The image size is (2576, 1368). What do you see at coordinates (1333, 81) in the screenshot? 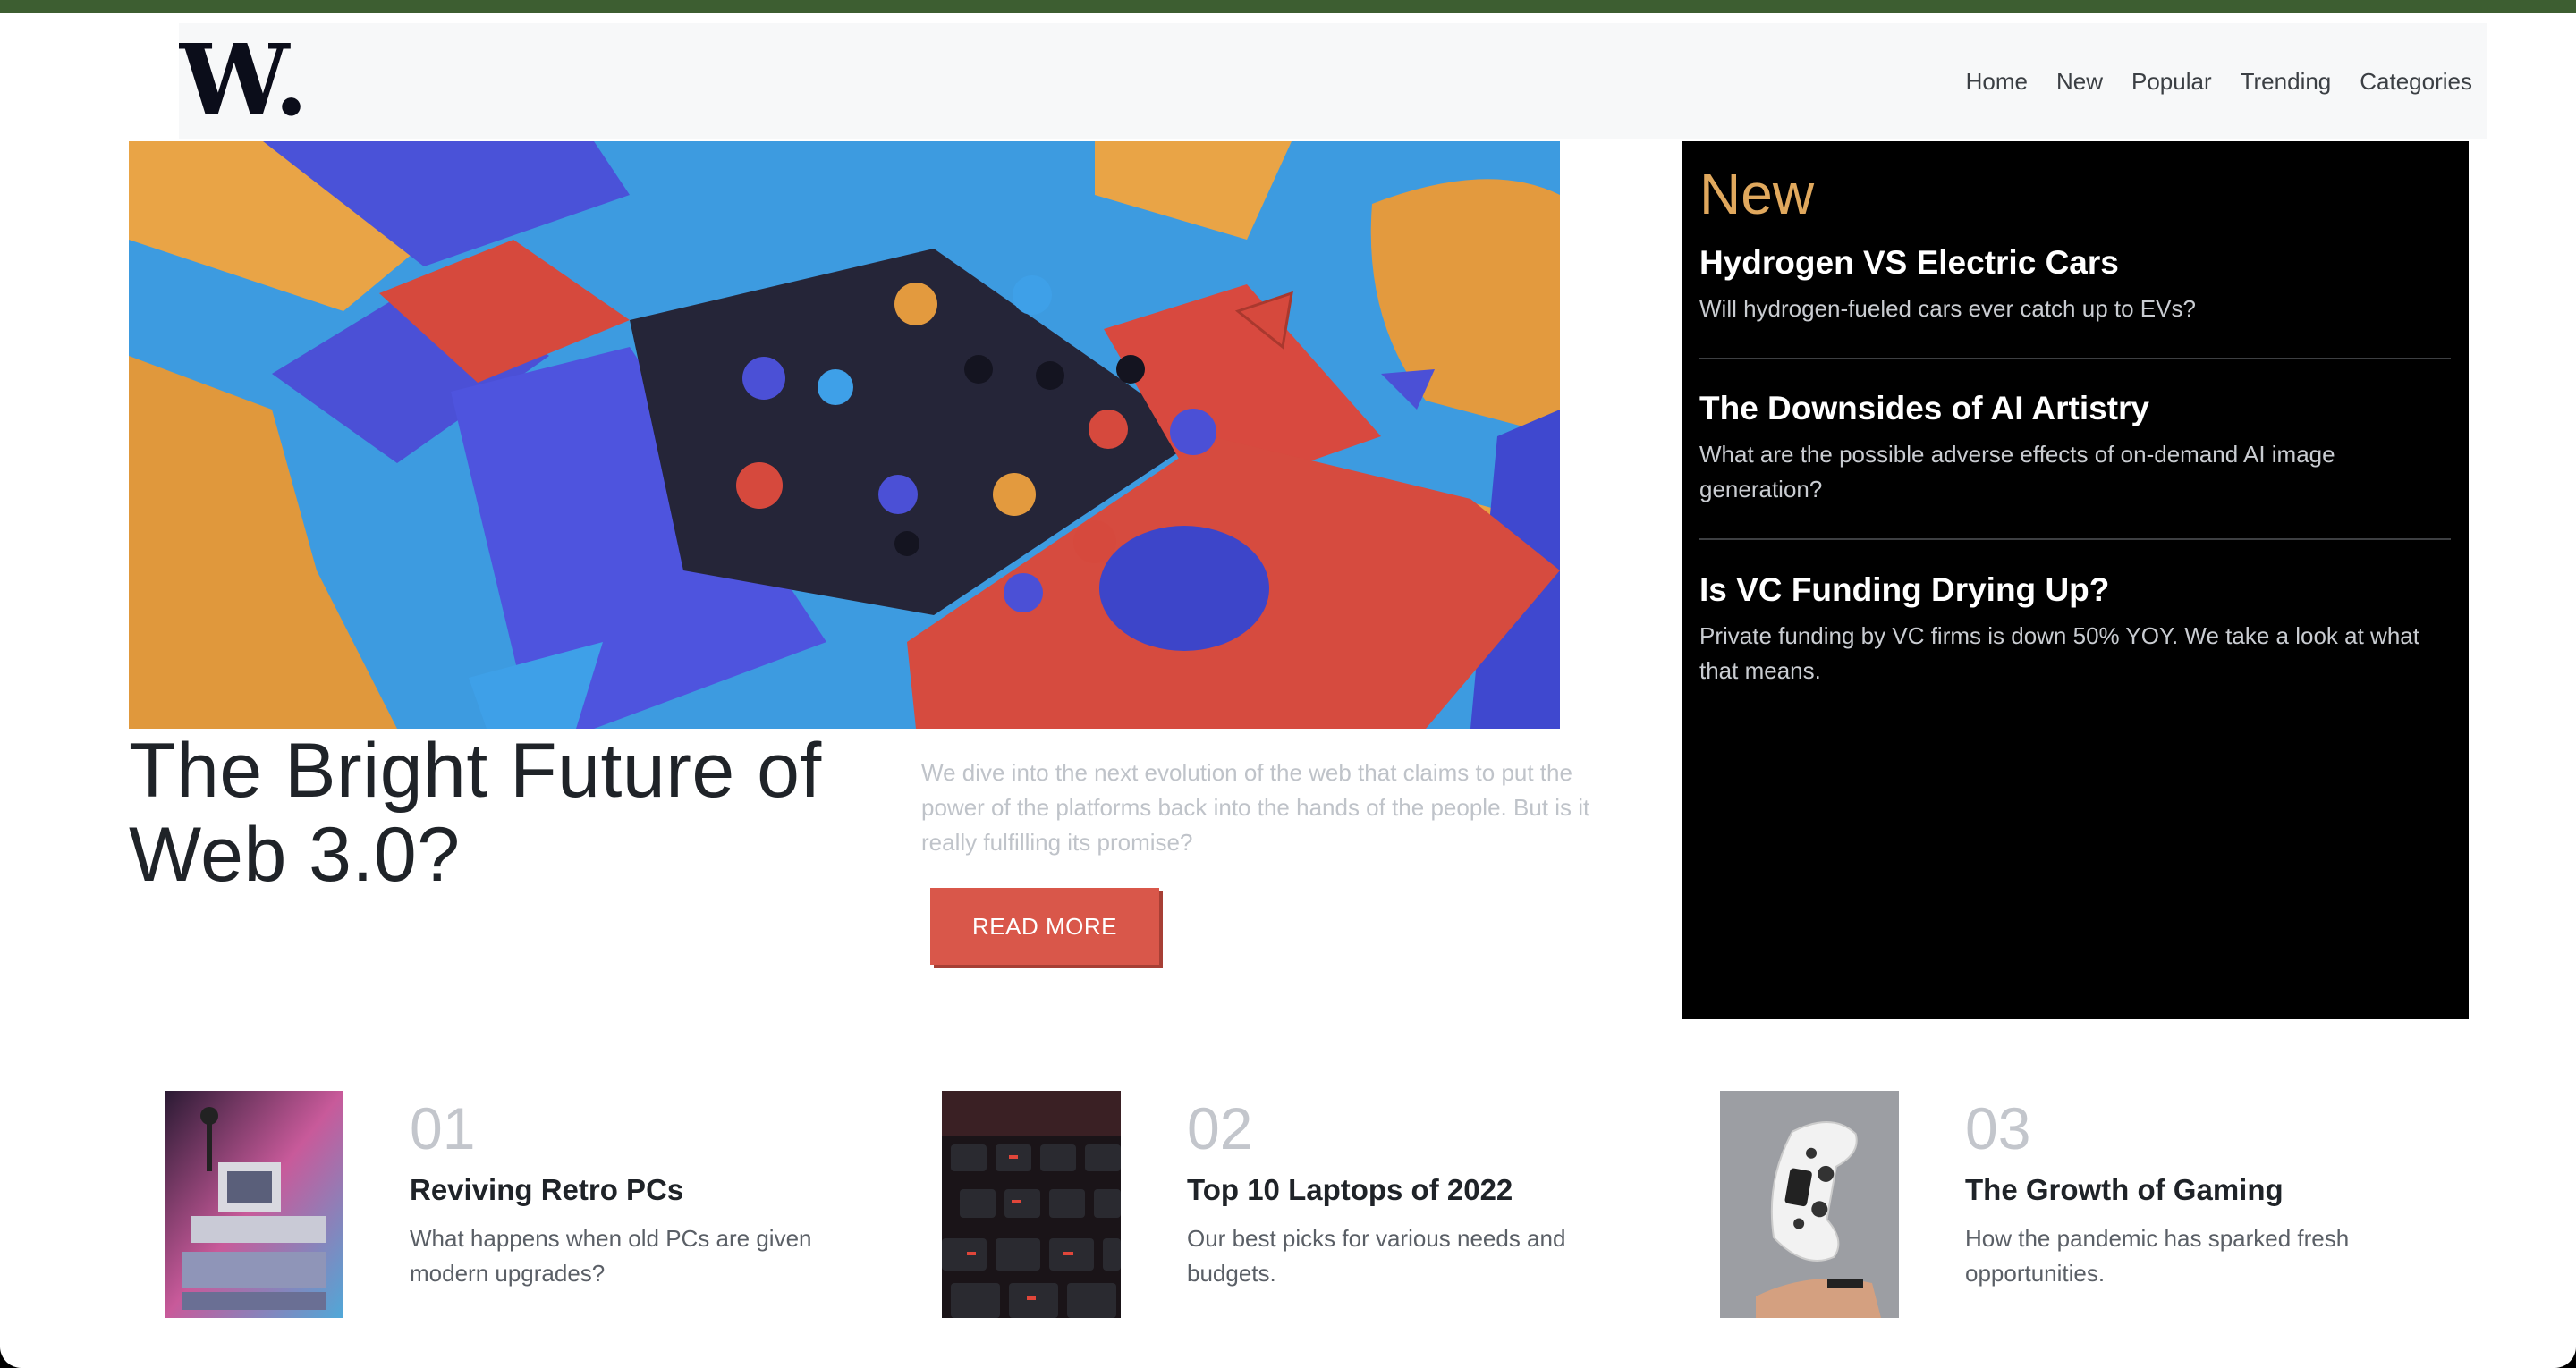
I see `navbar: W. Home New Popular Trending Categories` at bounding box center [1333, 81].